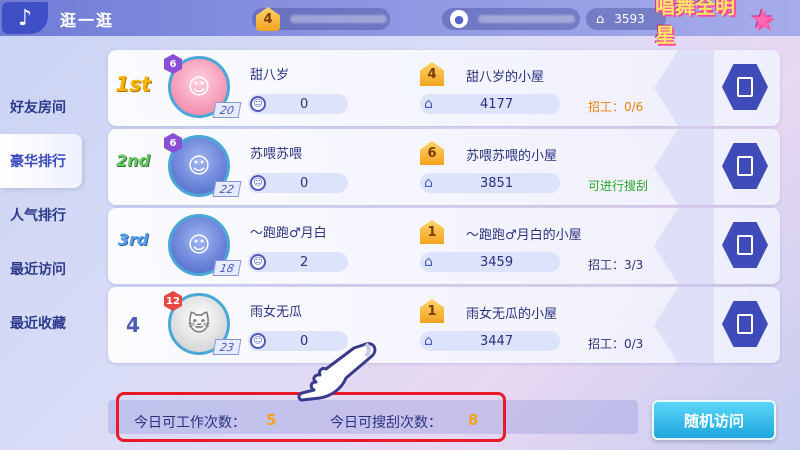 The height and width of the screenshot is (450, 800). I want to click on popularity-value: 3447, so click(497, 341).